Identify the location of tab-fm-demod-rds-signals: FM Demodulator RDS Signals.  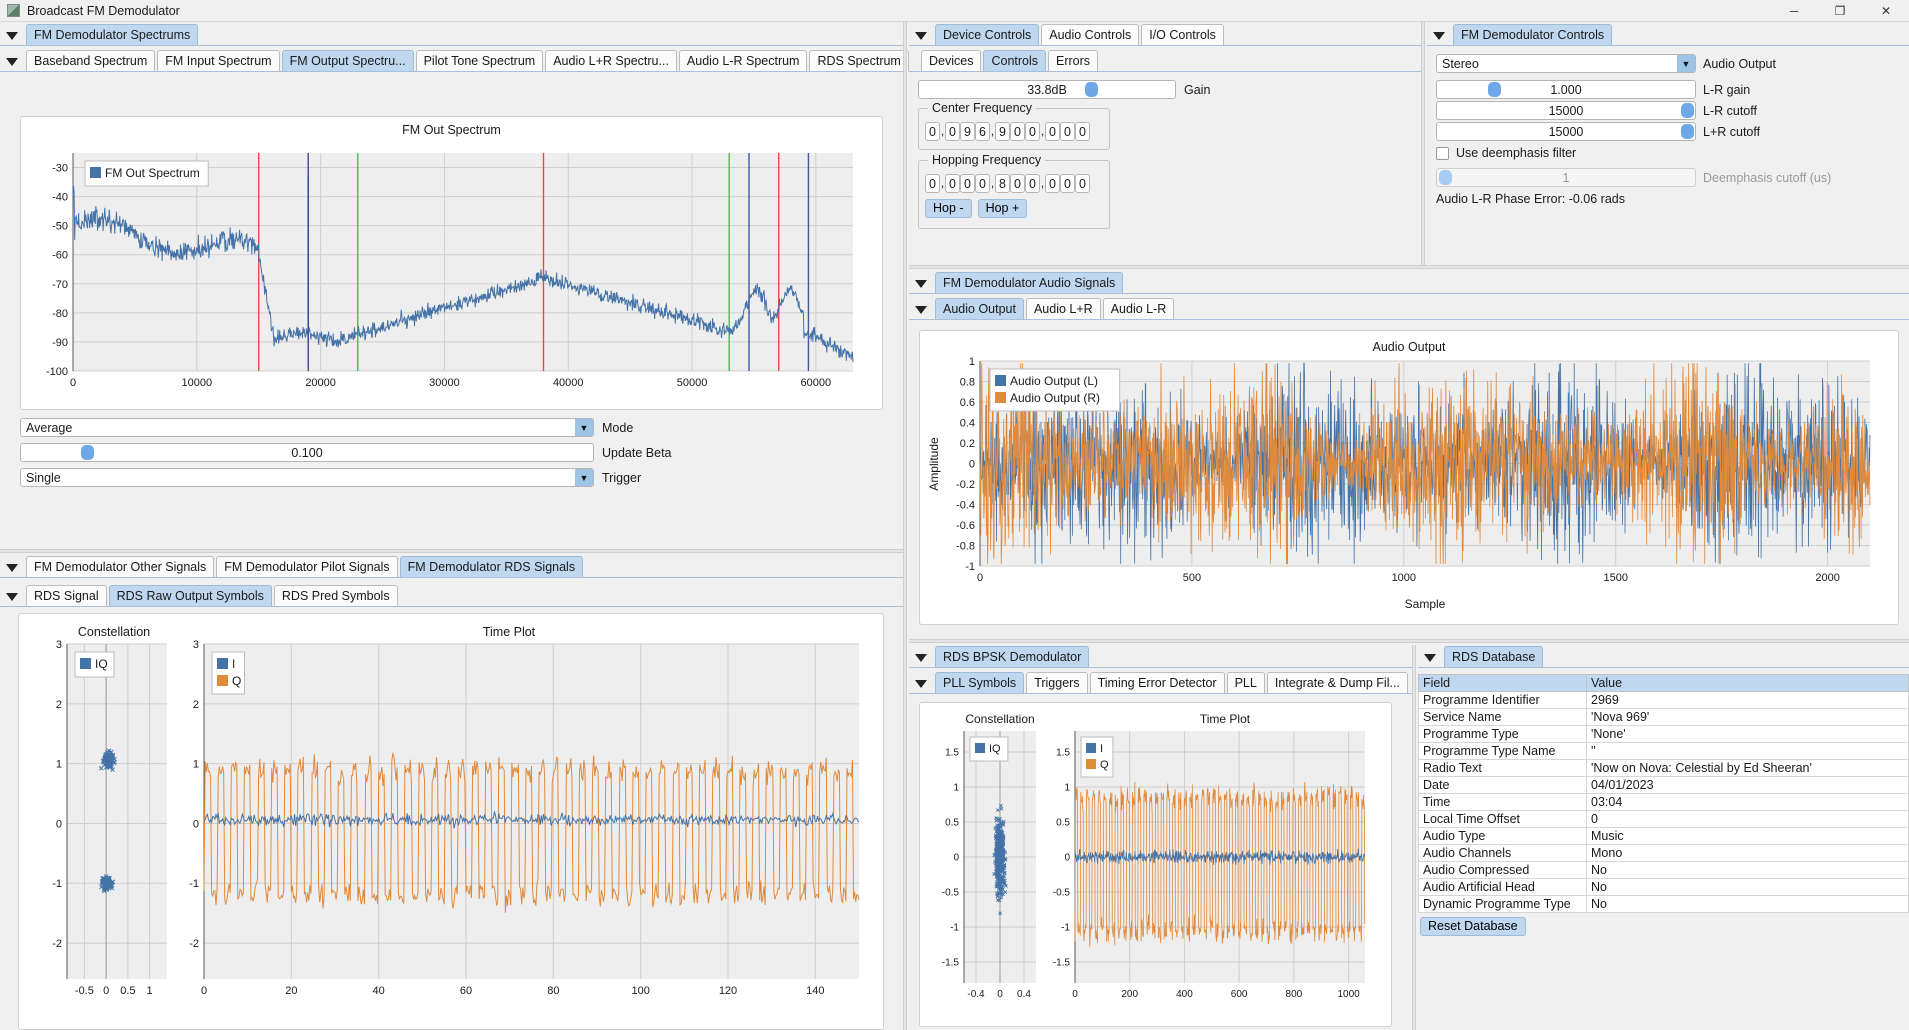
(491, 566).